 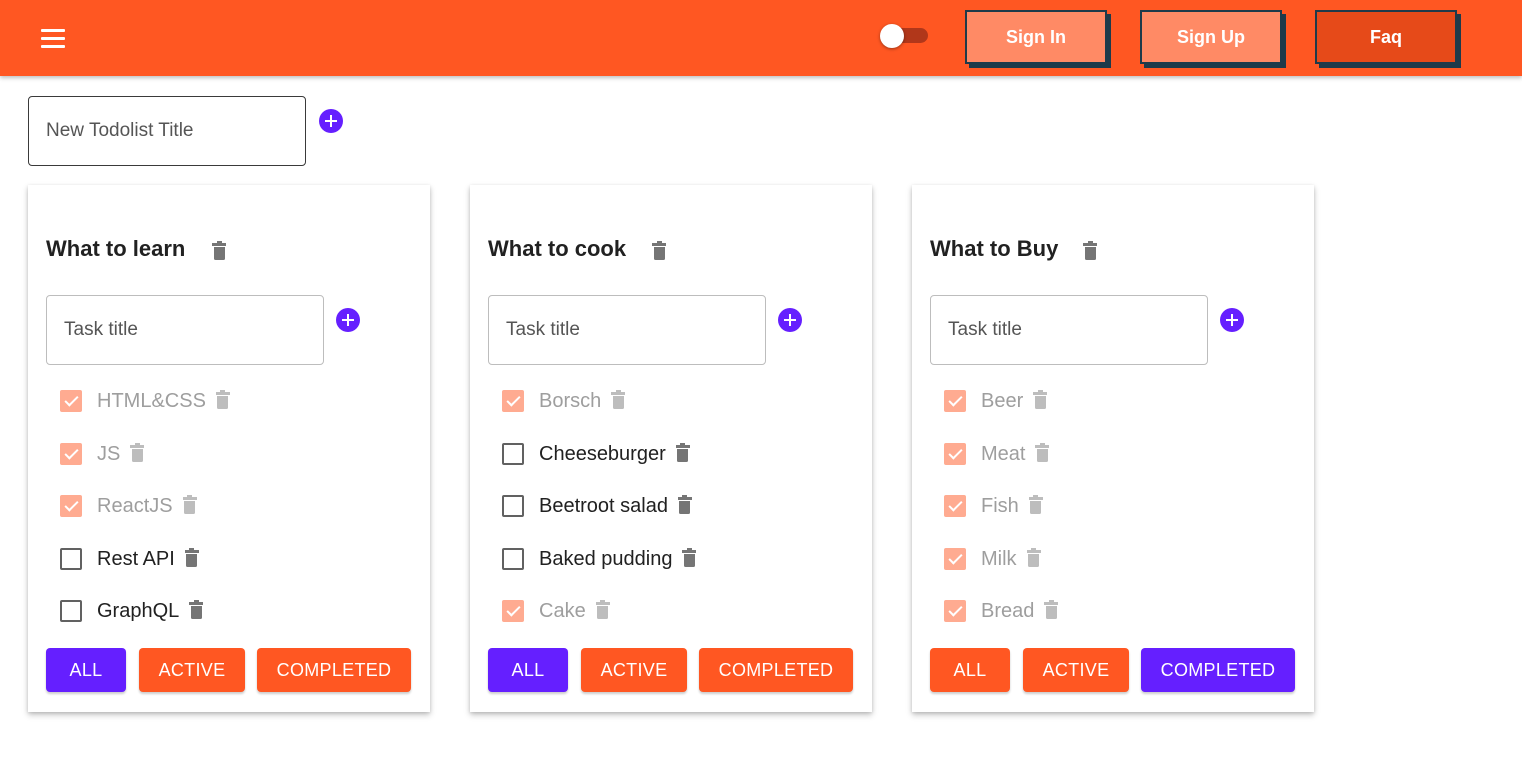 I want to click on task-label: Cake, so click(x=562, y=611).